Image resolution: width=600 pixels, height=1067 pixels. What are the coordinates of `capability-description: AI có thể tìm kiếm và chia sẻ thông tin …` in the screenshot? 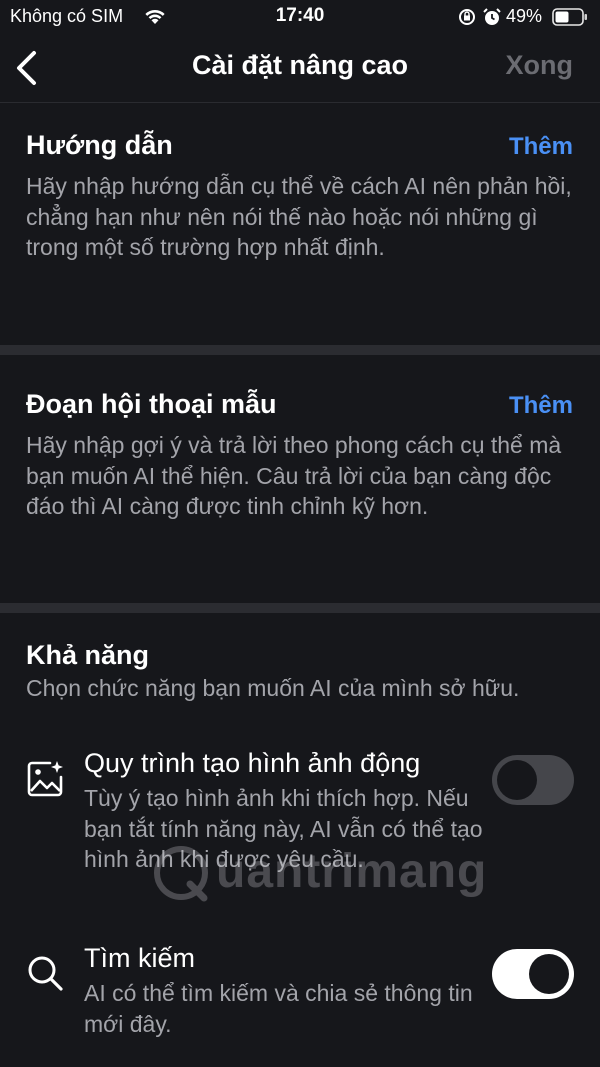 It's located at (278, 1008).